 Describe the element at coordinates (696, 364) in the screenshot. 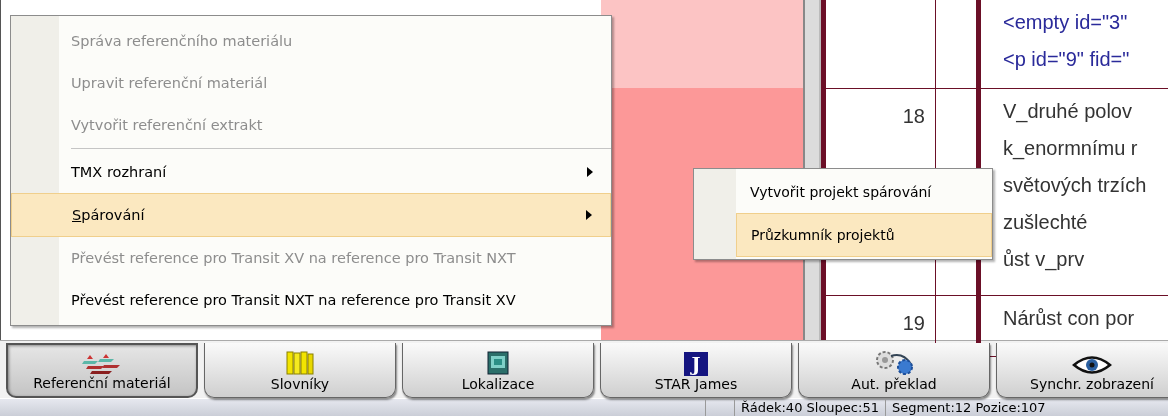

I see `letter-badge-icon: J` at that location.